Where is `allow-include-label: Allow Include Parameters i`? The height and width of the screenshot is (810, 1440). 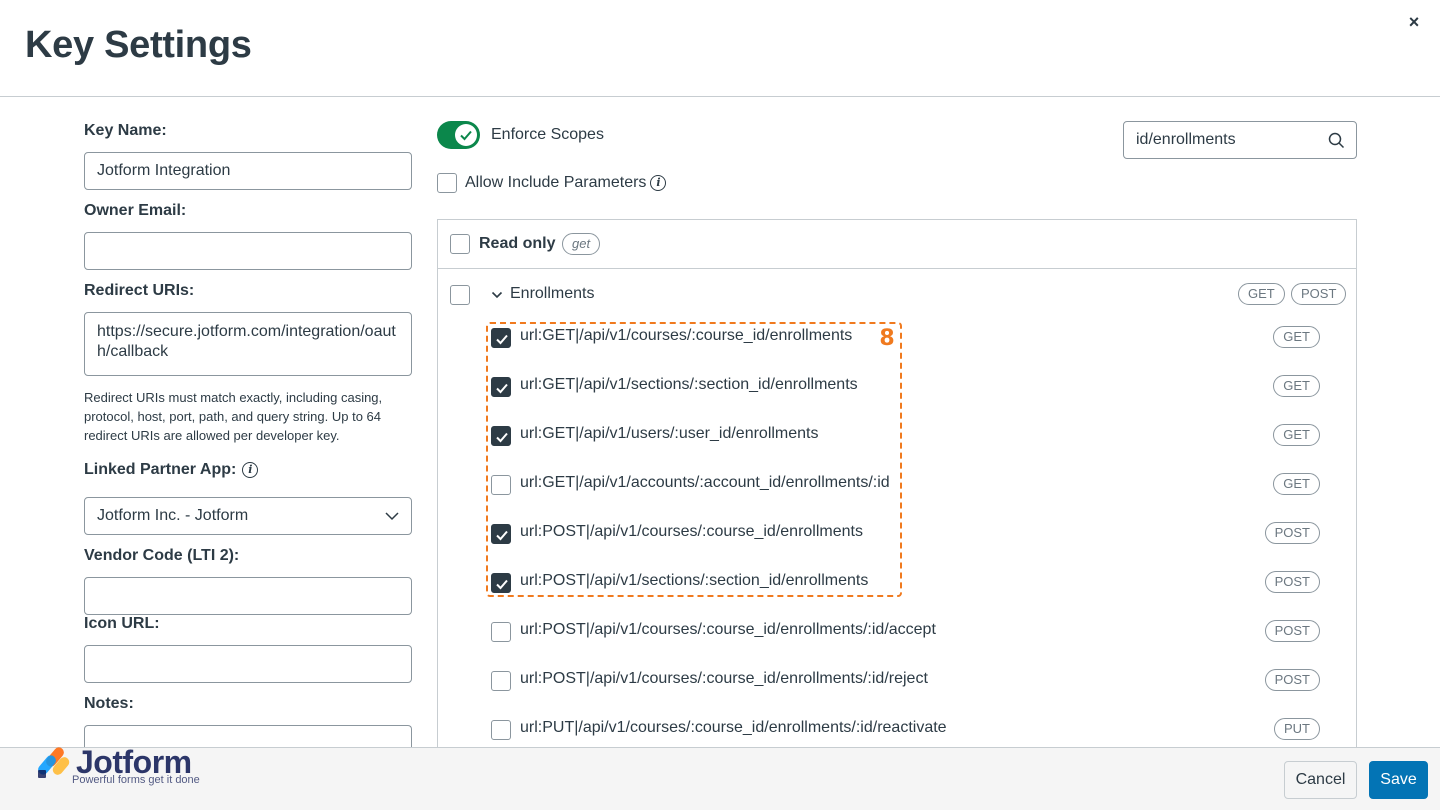
allow-include-label: Allow Include Parameters i is located at coordinates (566, 183).